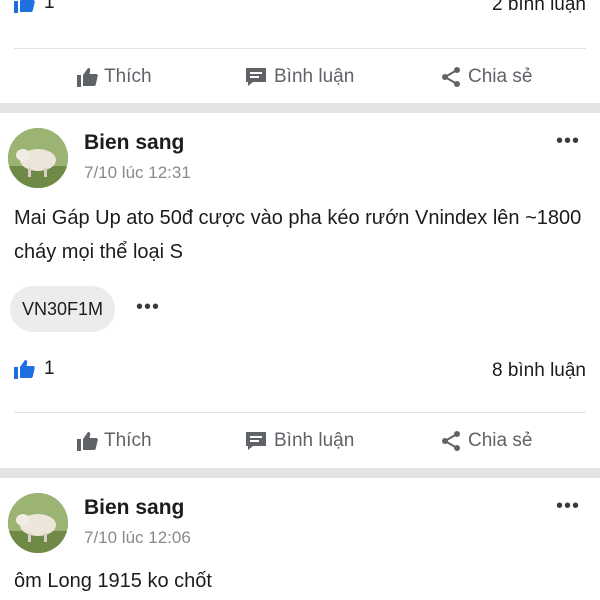 This screenshot has width=600, height=600. I want to click on post-content: ôm Long 1915 ko chốt, so click(113, 581).